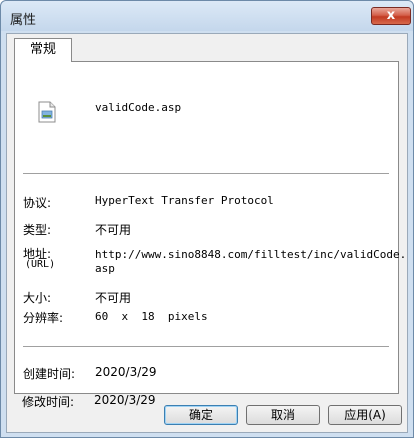  What do you see at coordinates (47, 112) in the screenshot?
I see `document-icon` at bounding box center [47, 112].